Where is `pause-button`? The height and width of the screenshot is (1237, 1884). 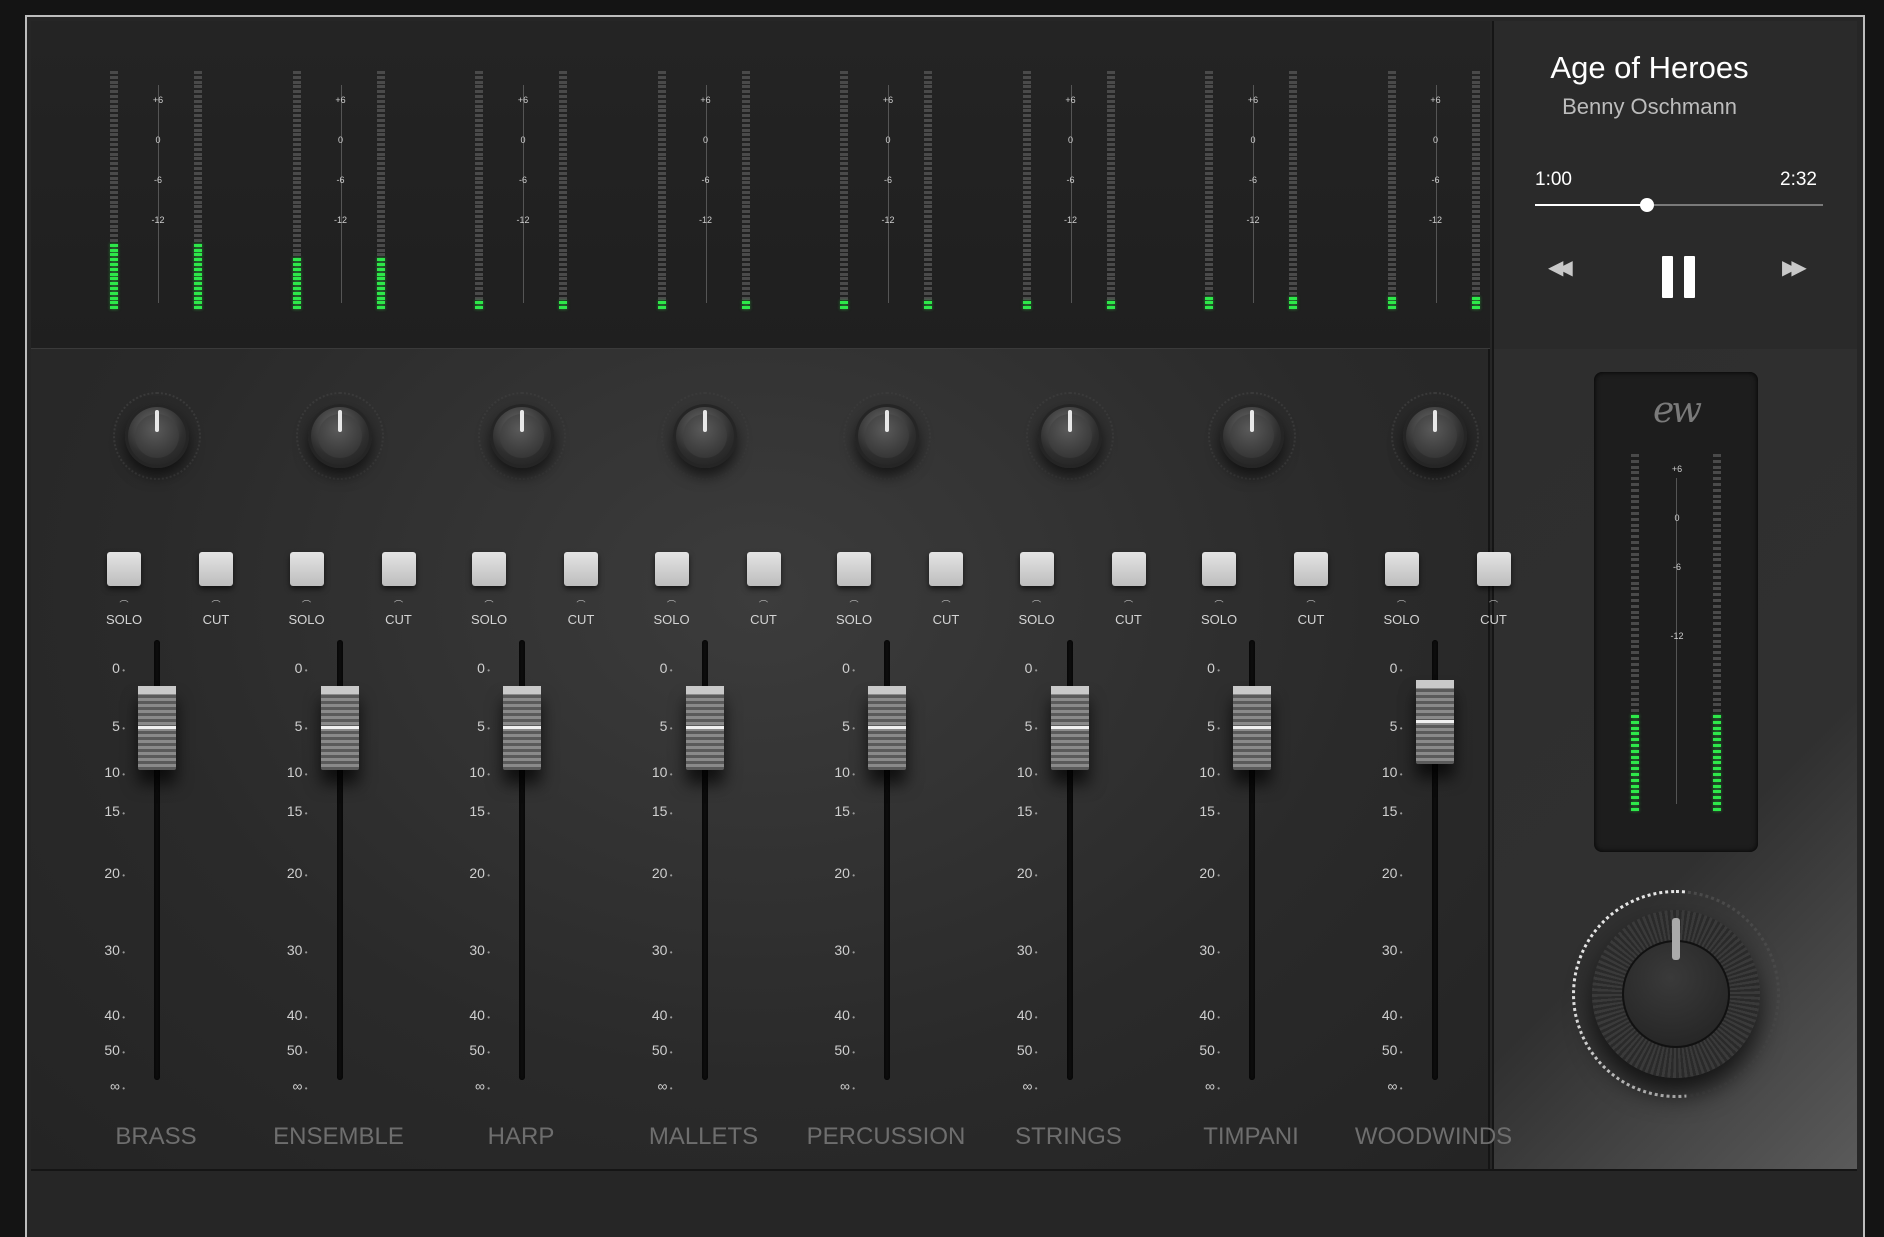
pause-button is located at coordinates (1679, 277).